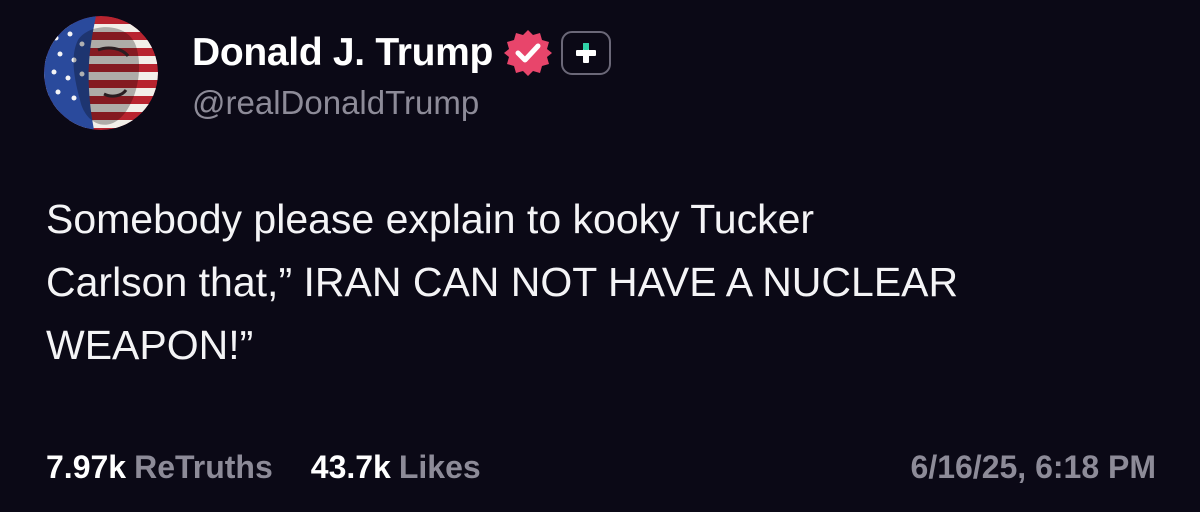 The width and height of the screenshot is (1200, 512). Describe the element at coordinates (342, 53) in the screenshot. I see `author-display-name: Donald J. Trump` at that location.